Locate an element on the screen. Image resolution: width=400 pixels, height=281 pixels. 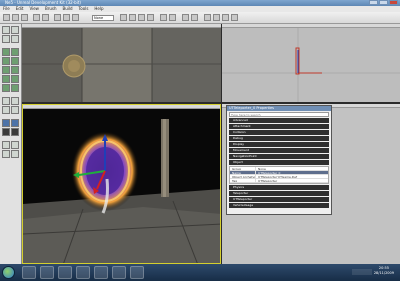
category-object: Object is located at coordinates (279, 162).